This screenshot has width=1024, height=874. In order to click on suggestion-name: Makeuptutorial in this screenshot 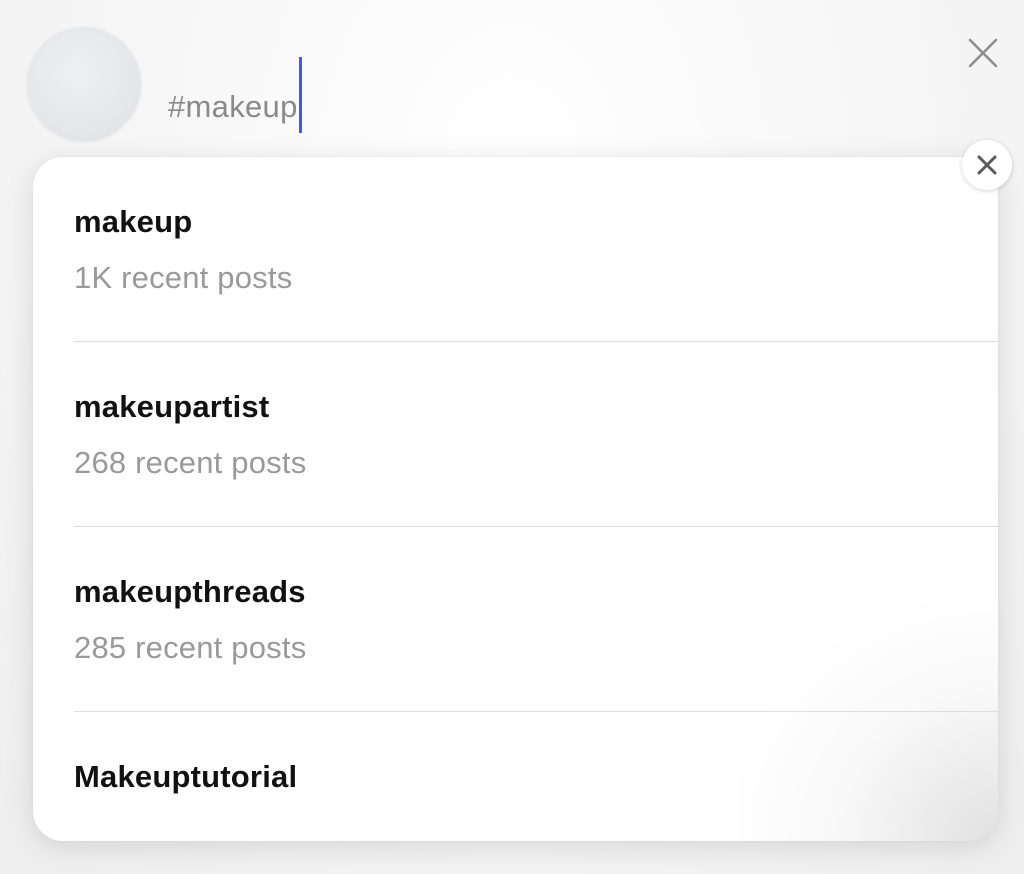, I will do `click(186, 776)`.